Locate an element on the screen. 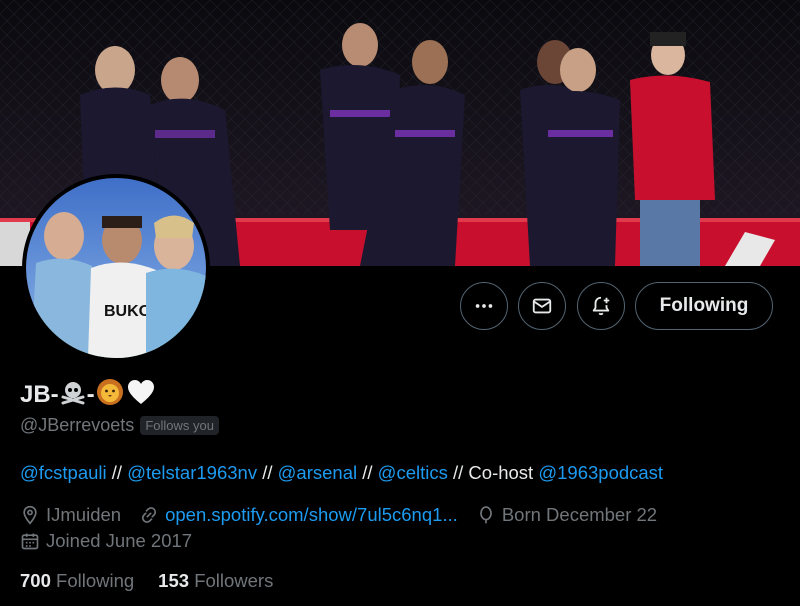 This screenshot has width=800, height=606. profile-meta-joined: Joined June 2017 is located at coordinates (115, 541).